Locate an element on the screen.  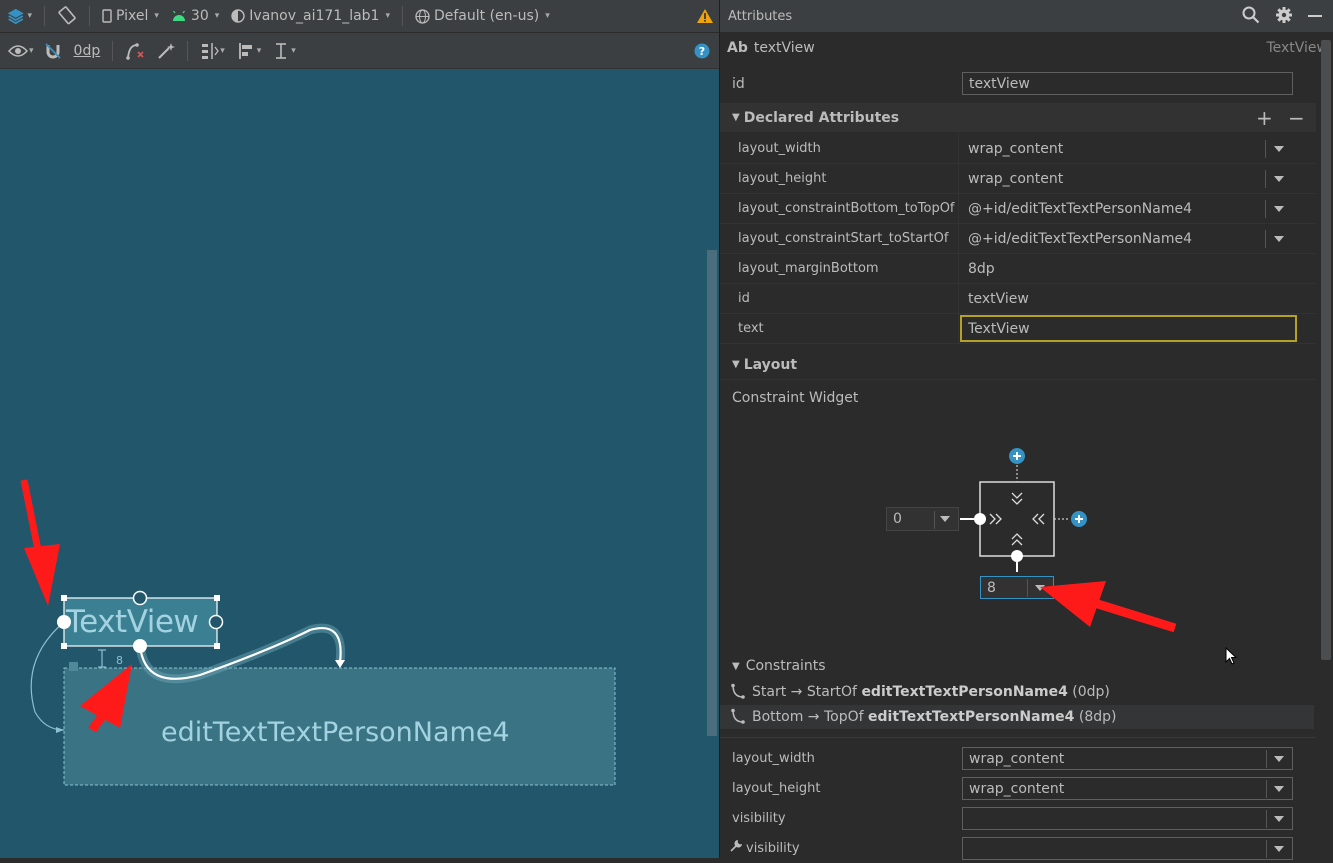
default-margin-field: 0dp is located at coordinates (87, 50).